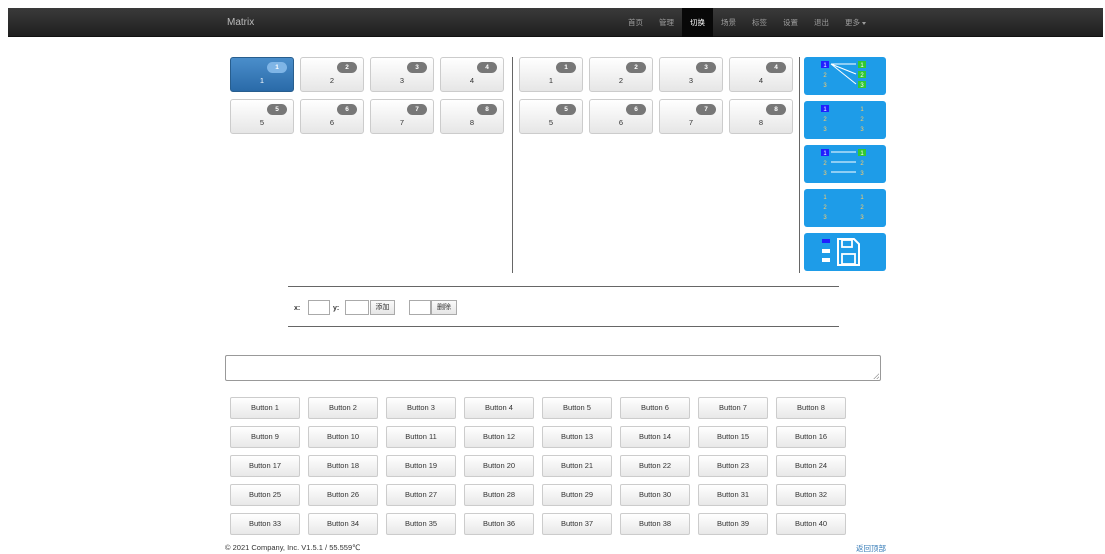 Image resolution: width=1105 pixels, height=554 pixels. What do you see at coordinates (706, 67) in the screenshot?
I see `output-badge: 3` at bounding box center [706, 67].